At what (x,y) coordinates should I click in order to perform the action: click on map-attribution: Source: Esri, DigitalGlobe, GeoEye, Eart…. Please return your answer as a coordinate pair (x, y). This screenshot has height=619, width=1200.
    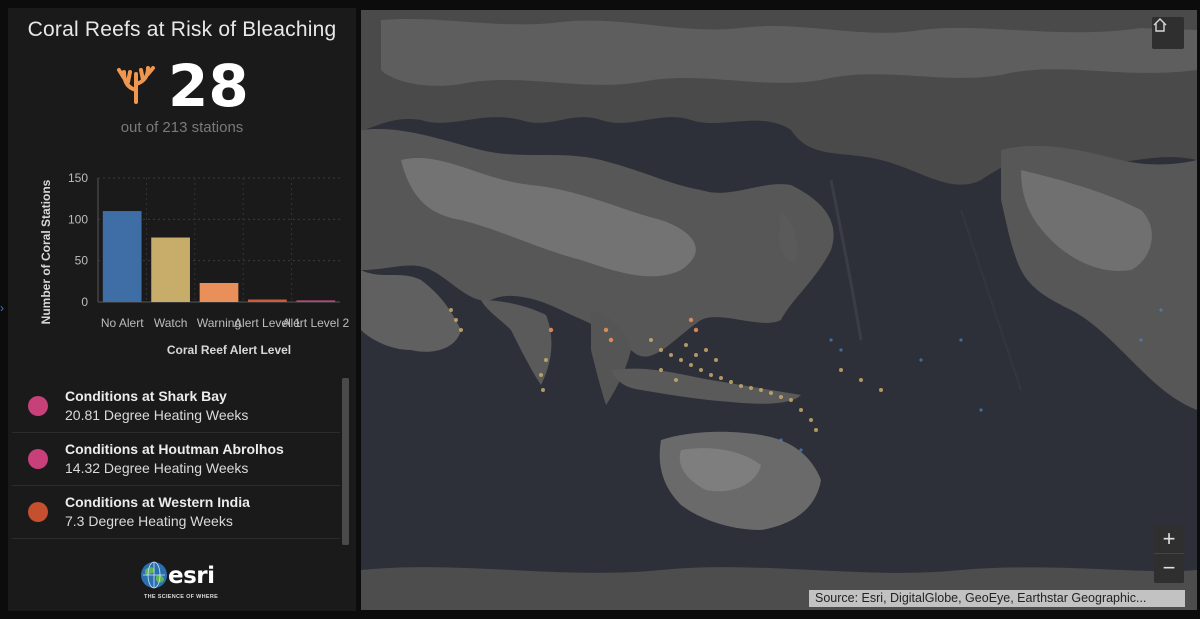
    Looking at the image, I should click on (997, 598).